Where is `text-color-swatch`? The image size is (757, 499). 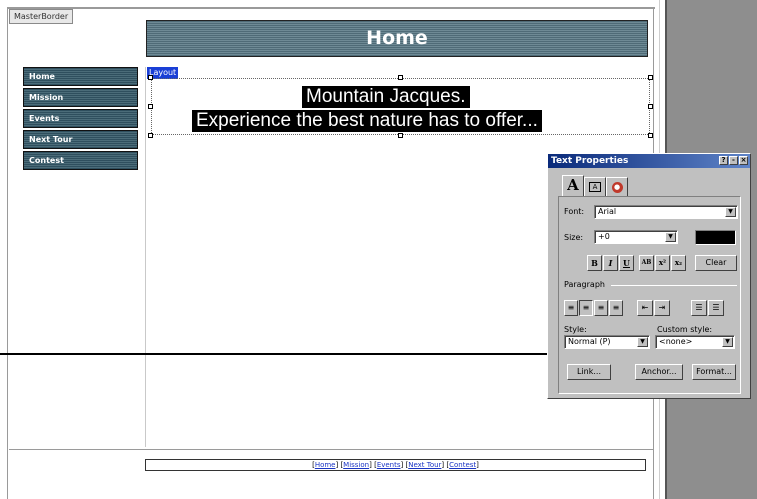 text-color-swatch is located at coordinates (715, 237).